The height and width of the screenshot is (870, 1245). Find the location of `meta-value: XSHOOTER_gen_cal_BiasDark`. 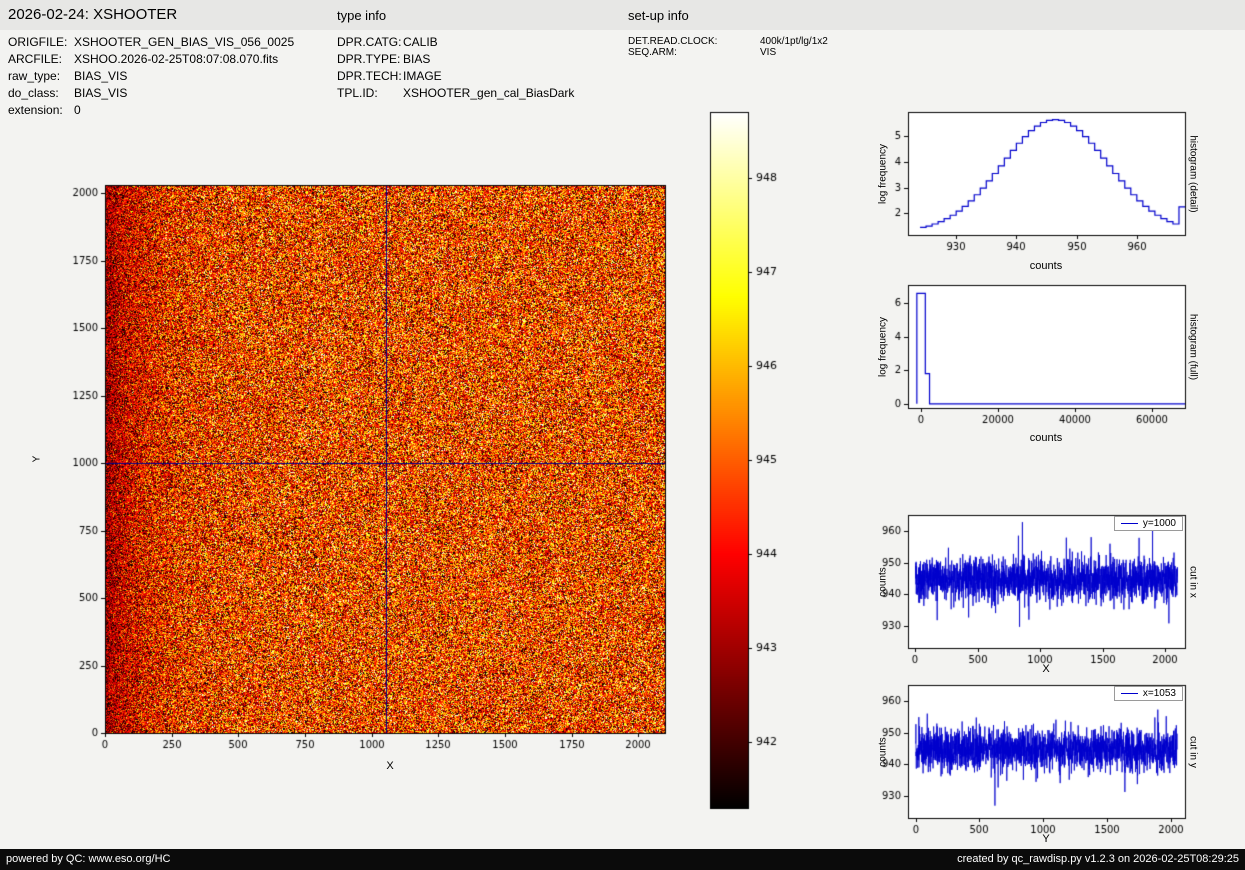

meta-value: XSHOOTER_gen_cal_BiasDark is located at coordinates (489, 93).